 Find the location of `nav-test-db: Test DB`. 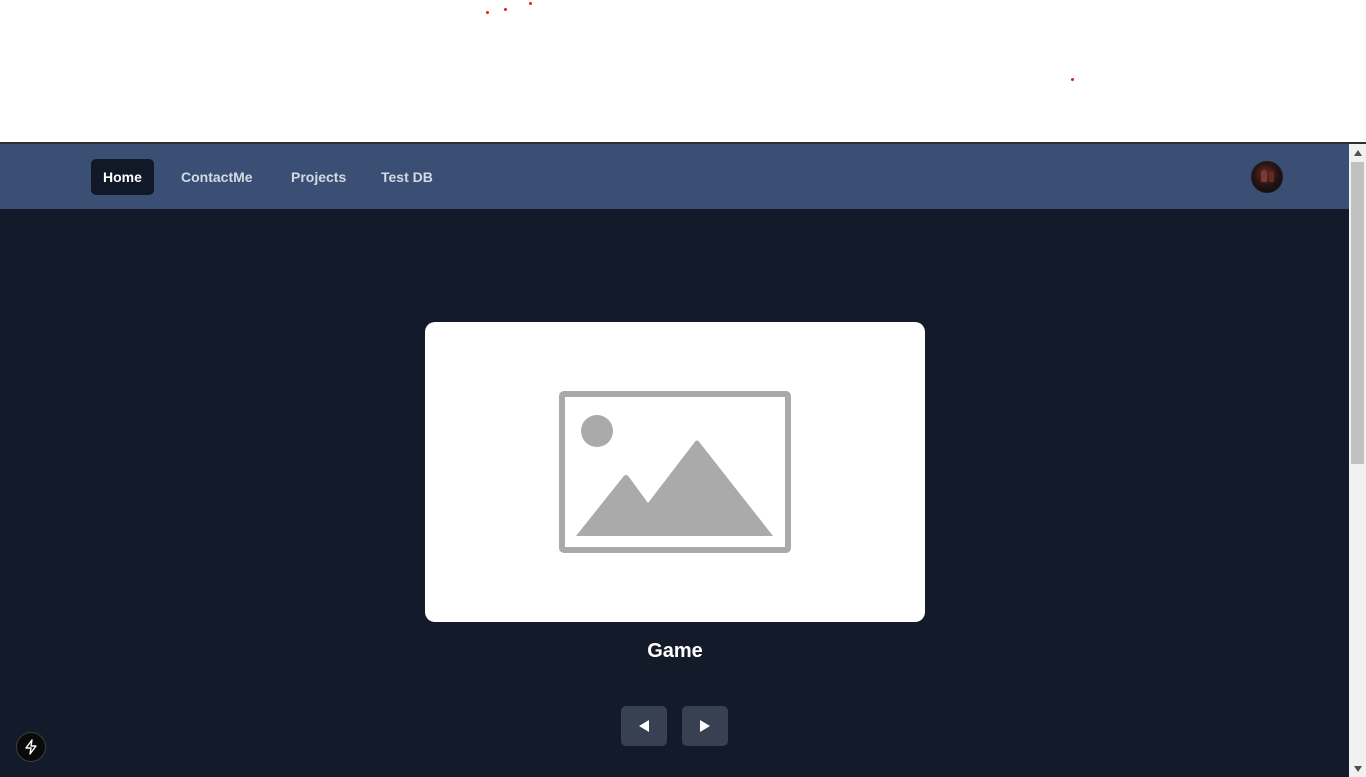

nav-test-db: Test DB is located at coordinates (407, 177).